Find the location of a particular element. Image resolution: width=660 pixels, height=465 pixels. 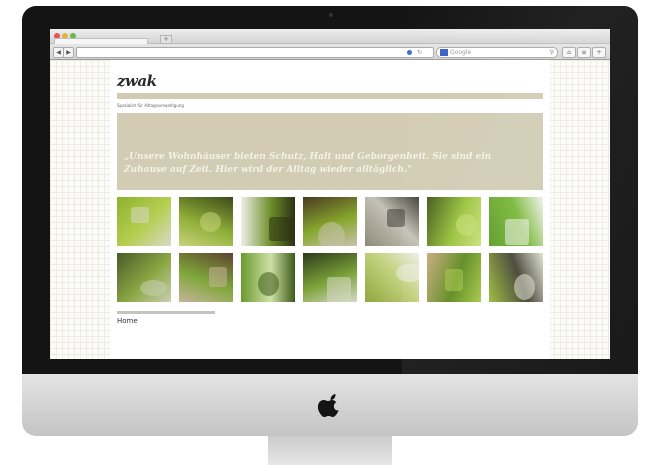

search-icon: ⚲ is located at coordinates (551, 52).